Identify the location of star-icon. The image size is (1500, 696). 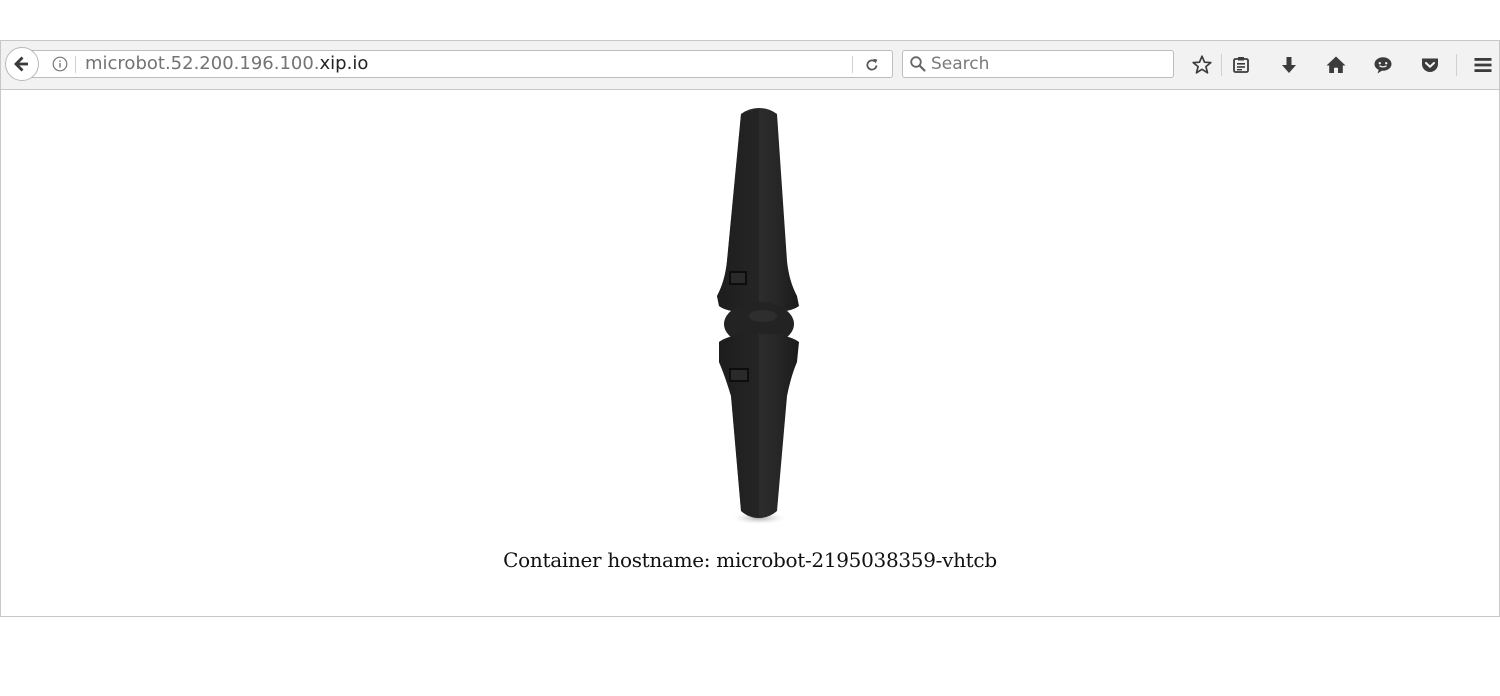
(1202, 64).